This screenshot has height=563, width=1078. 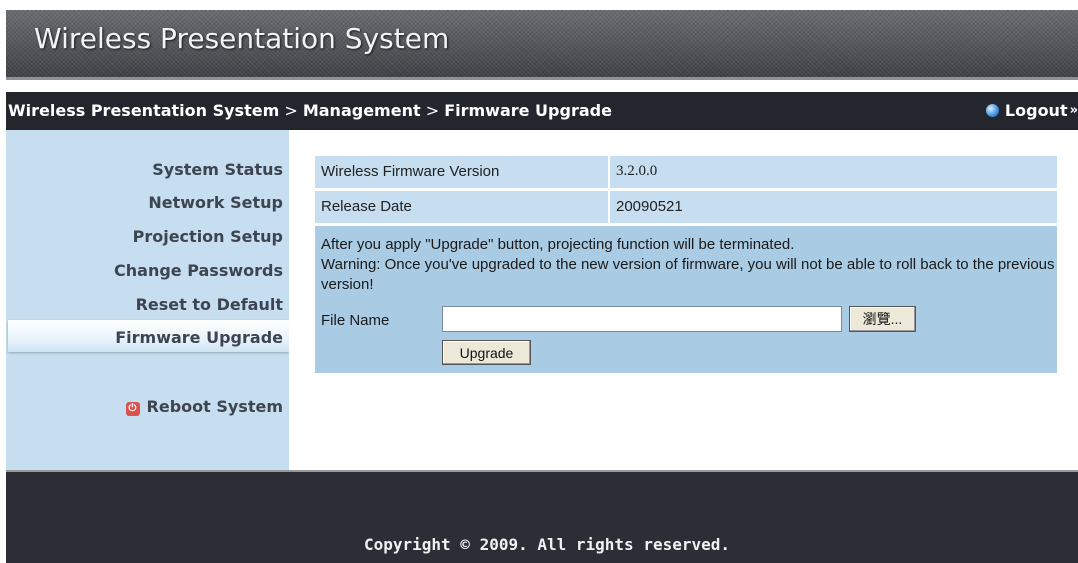 I want to click on app-title: Wireless Presentation System, so click(x=242, y=38).